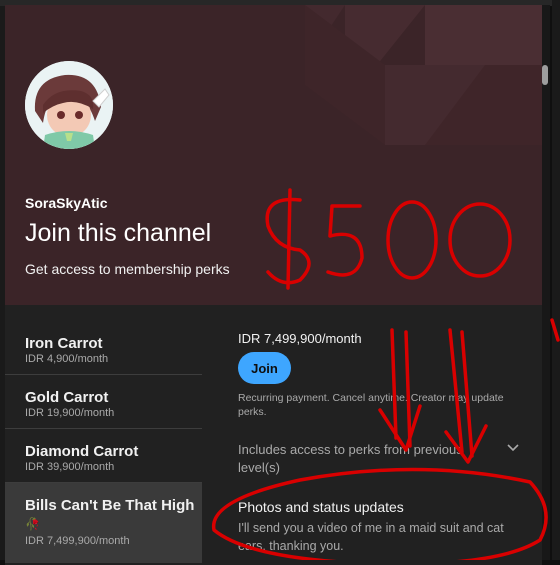 Image resolution: width=560 pixels, height=565 pixels. What do you see at coordinates (127, 269) in the screenshot?
I see `dialog-subtitle: Get access to membership perks` at bounding box center [127, 269].